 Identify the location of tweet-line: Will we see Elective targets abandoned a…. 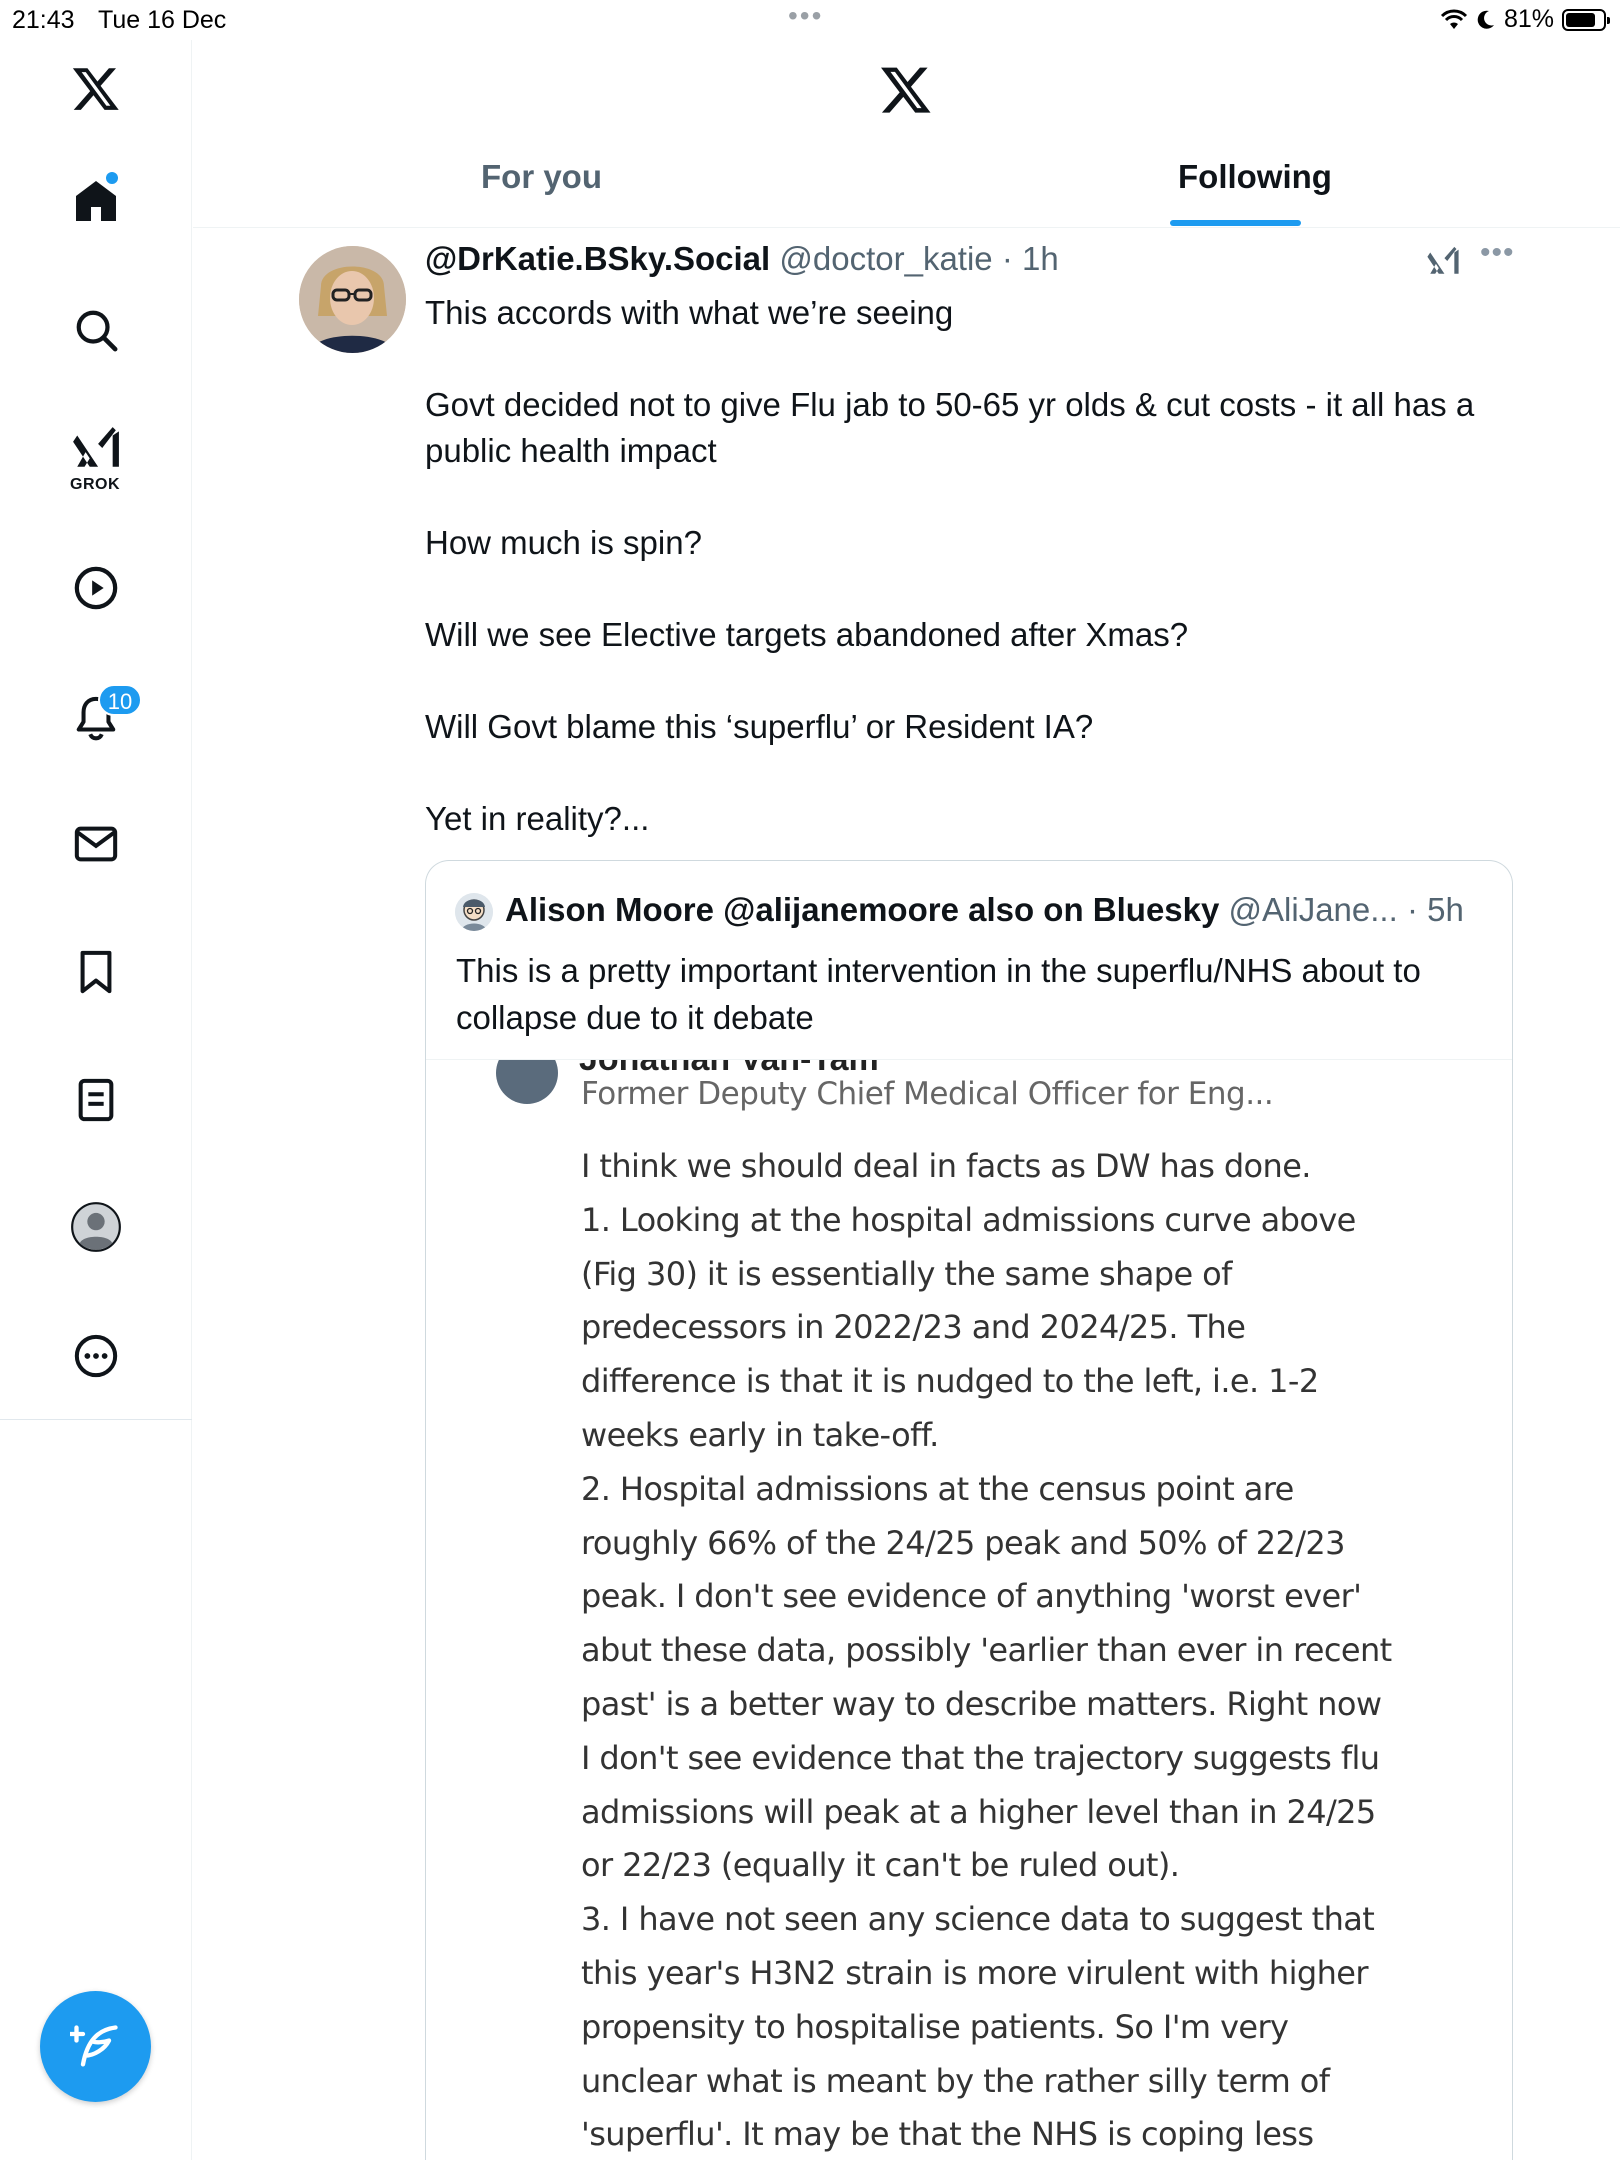
(807, 634).